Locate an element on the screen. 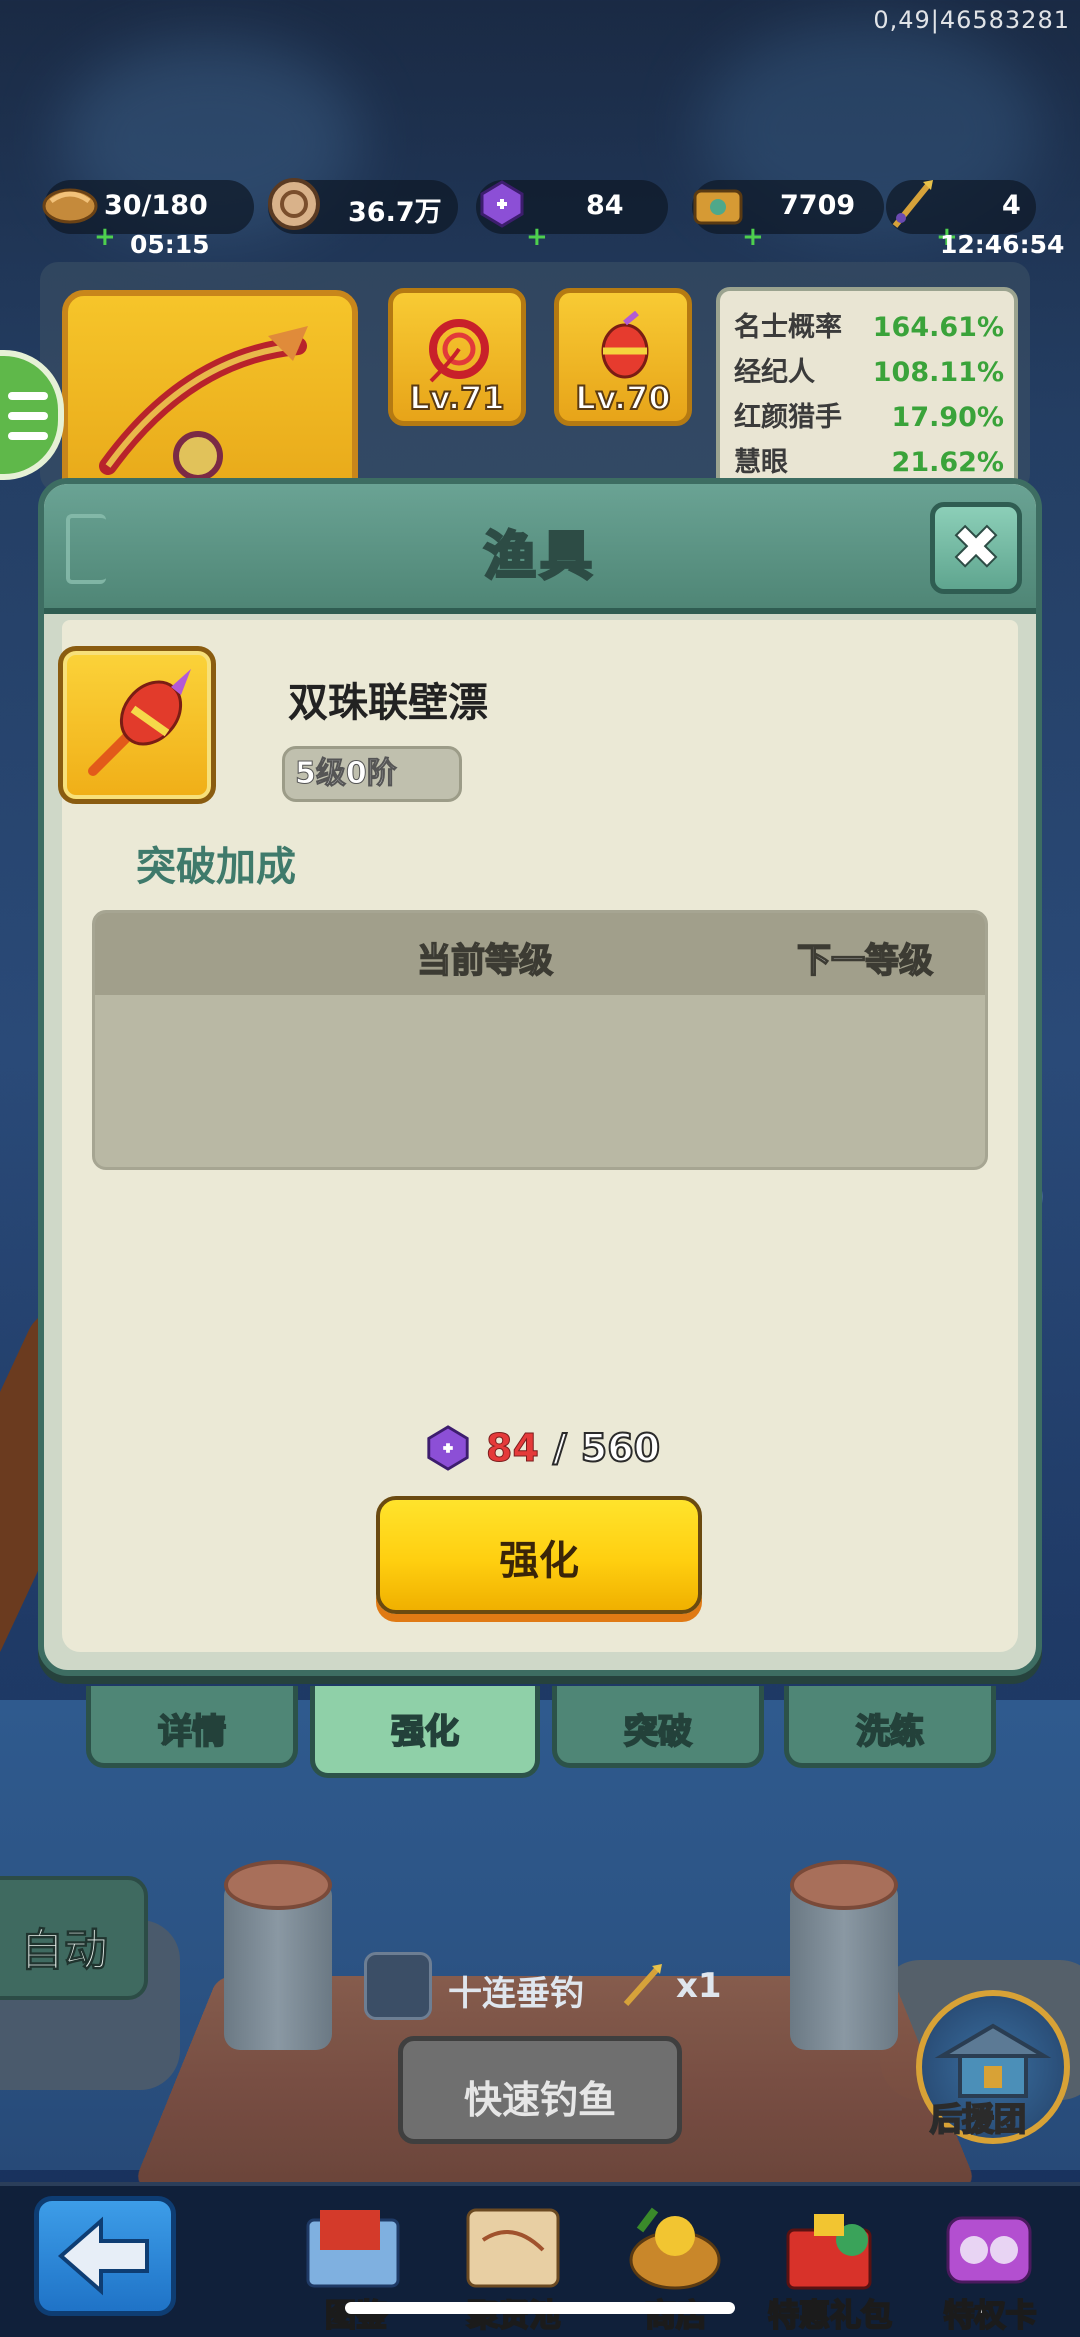  home-indicator is located at coordinates (540, 2308).